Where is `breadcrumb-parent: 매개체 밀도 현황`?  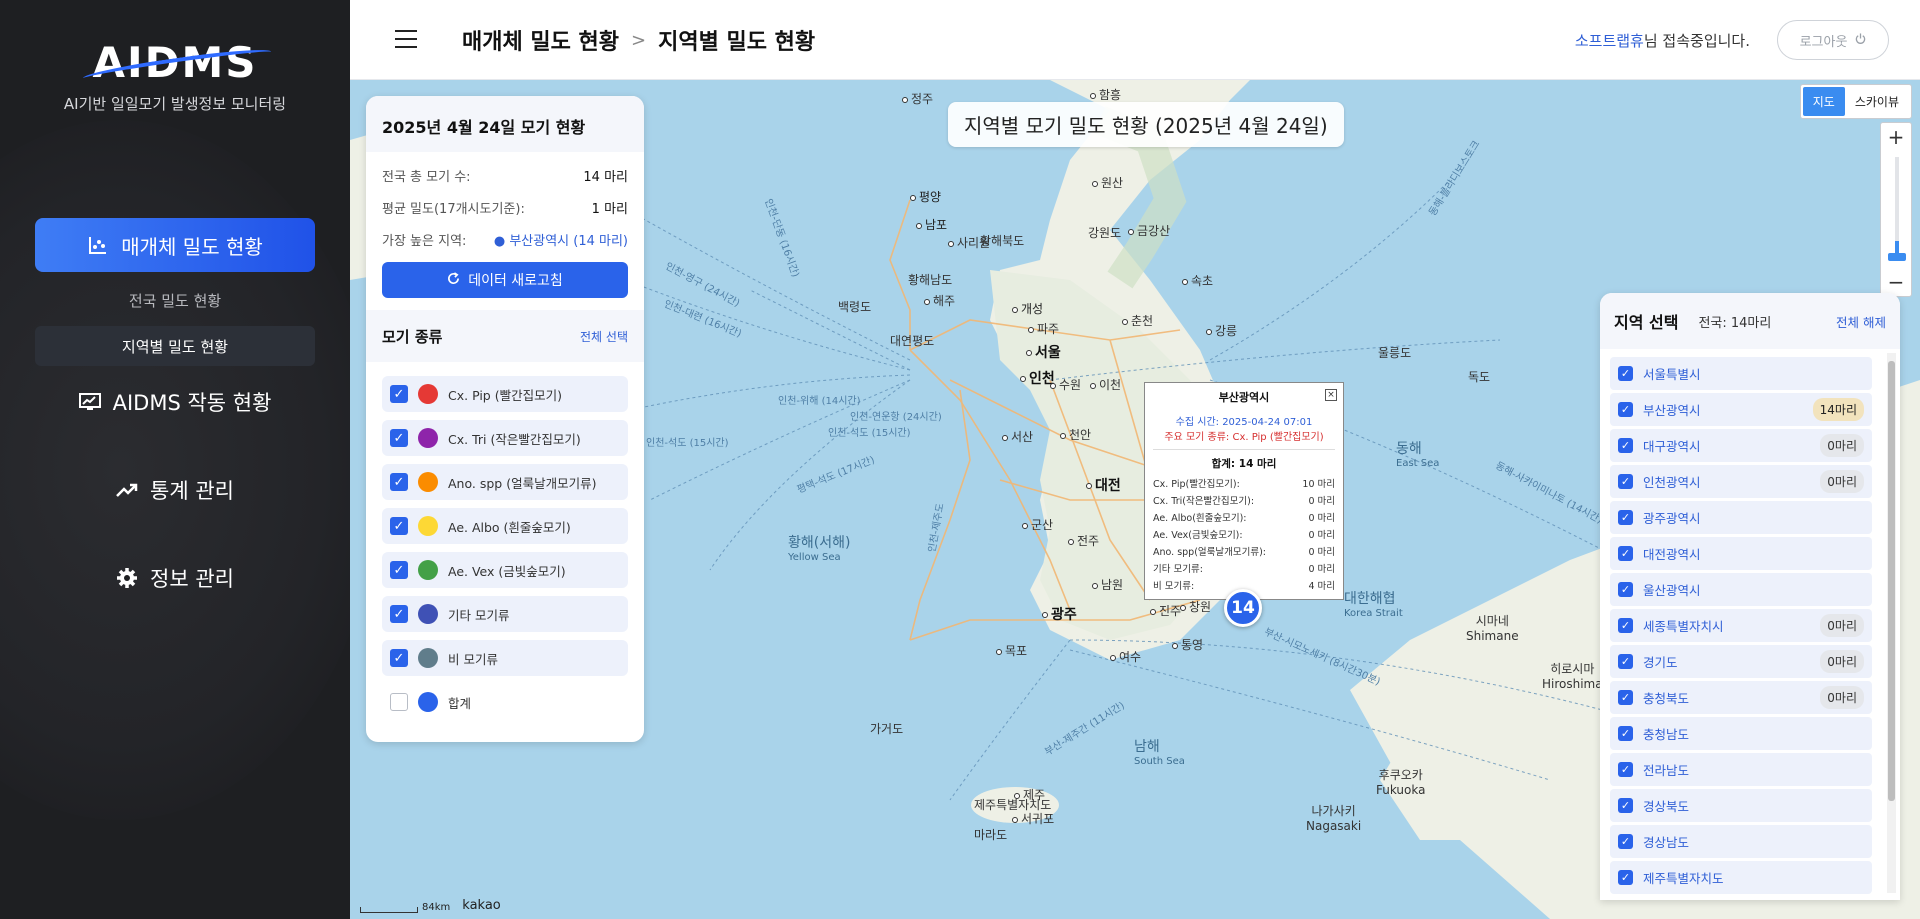
breadcrumb-parent: 매개체 밀도 현황 is located at coordinates (540, 40).